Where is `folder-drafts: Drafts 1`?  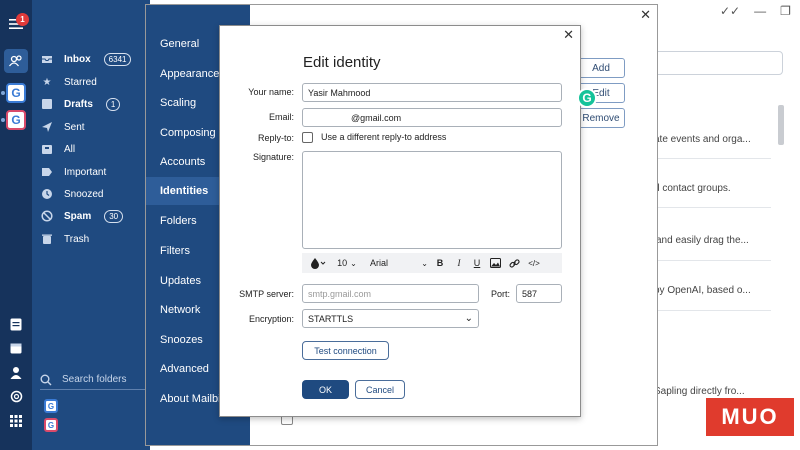 folder-drafts: Drafts 1 is located at coordinates (80, 104).